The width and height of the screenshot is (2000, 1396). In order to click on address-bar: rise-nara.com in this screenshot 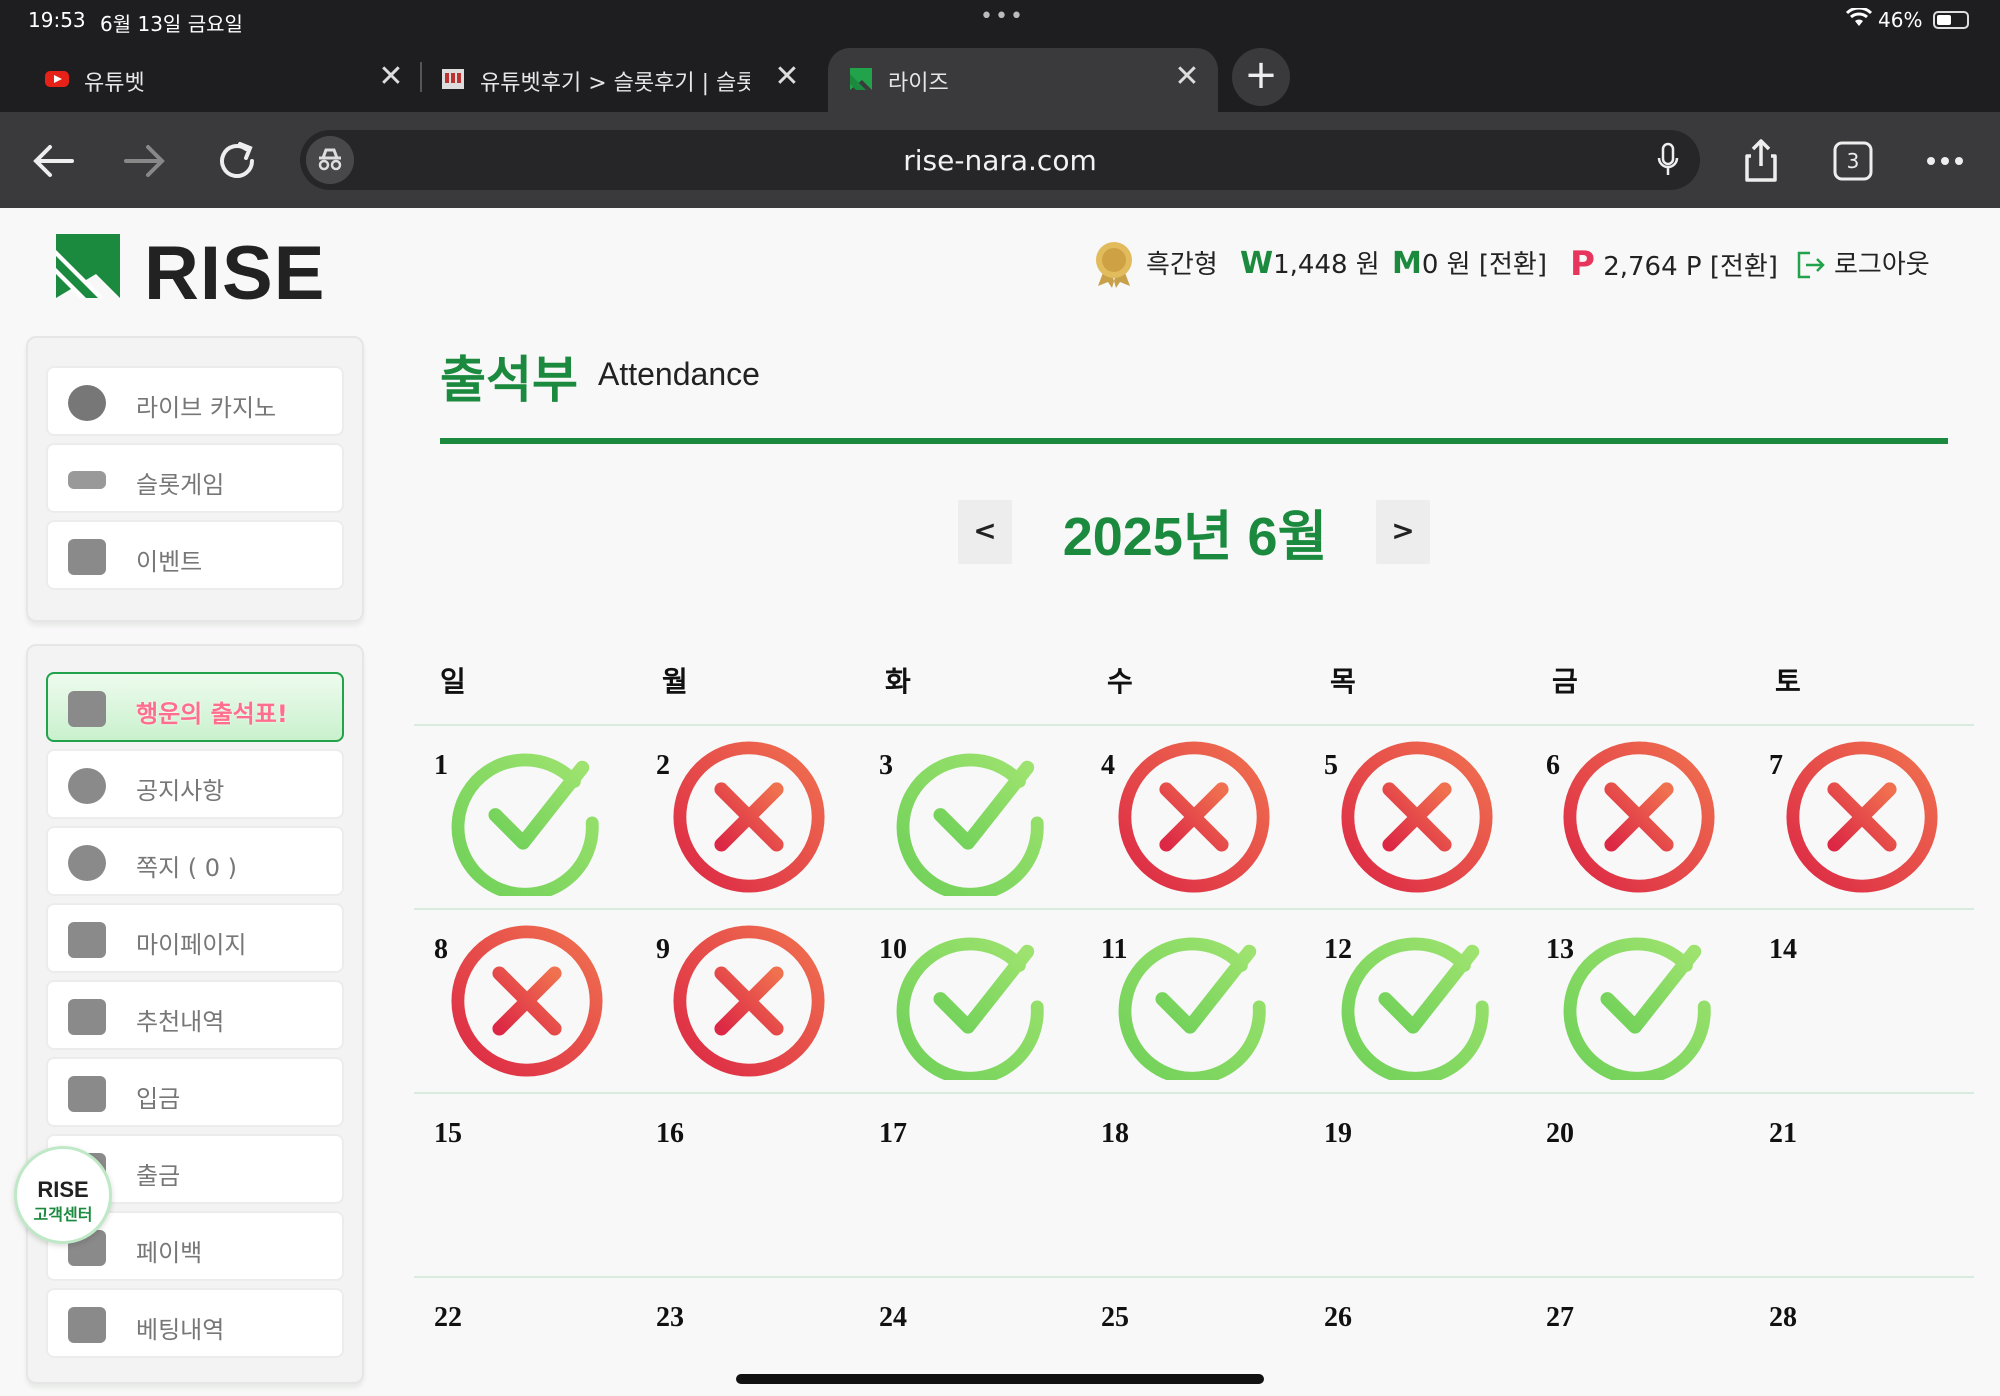, I will do `click(1000, 160)`.